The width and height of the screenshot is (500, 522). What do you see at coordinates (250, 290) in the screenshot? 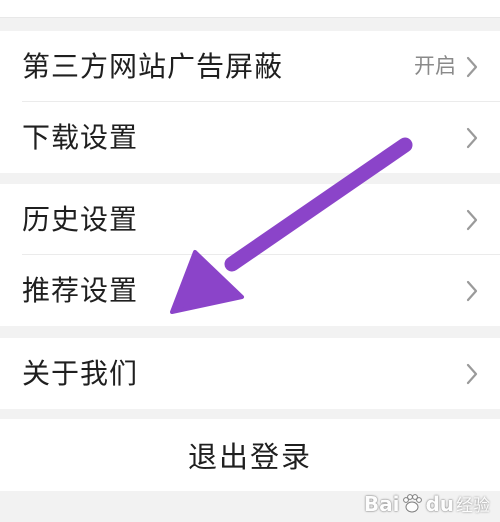
I see `settings-item-recommend: 推荐设置` at bounding box center [250, 290].